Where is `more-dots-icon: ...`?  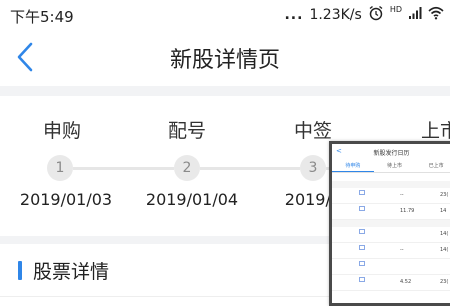
more-dots-icon: ... is located at coordinates (294, 15).